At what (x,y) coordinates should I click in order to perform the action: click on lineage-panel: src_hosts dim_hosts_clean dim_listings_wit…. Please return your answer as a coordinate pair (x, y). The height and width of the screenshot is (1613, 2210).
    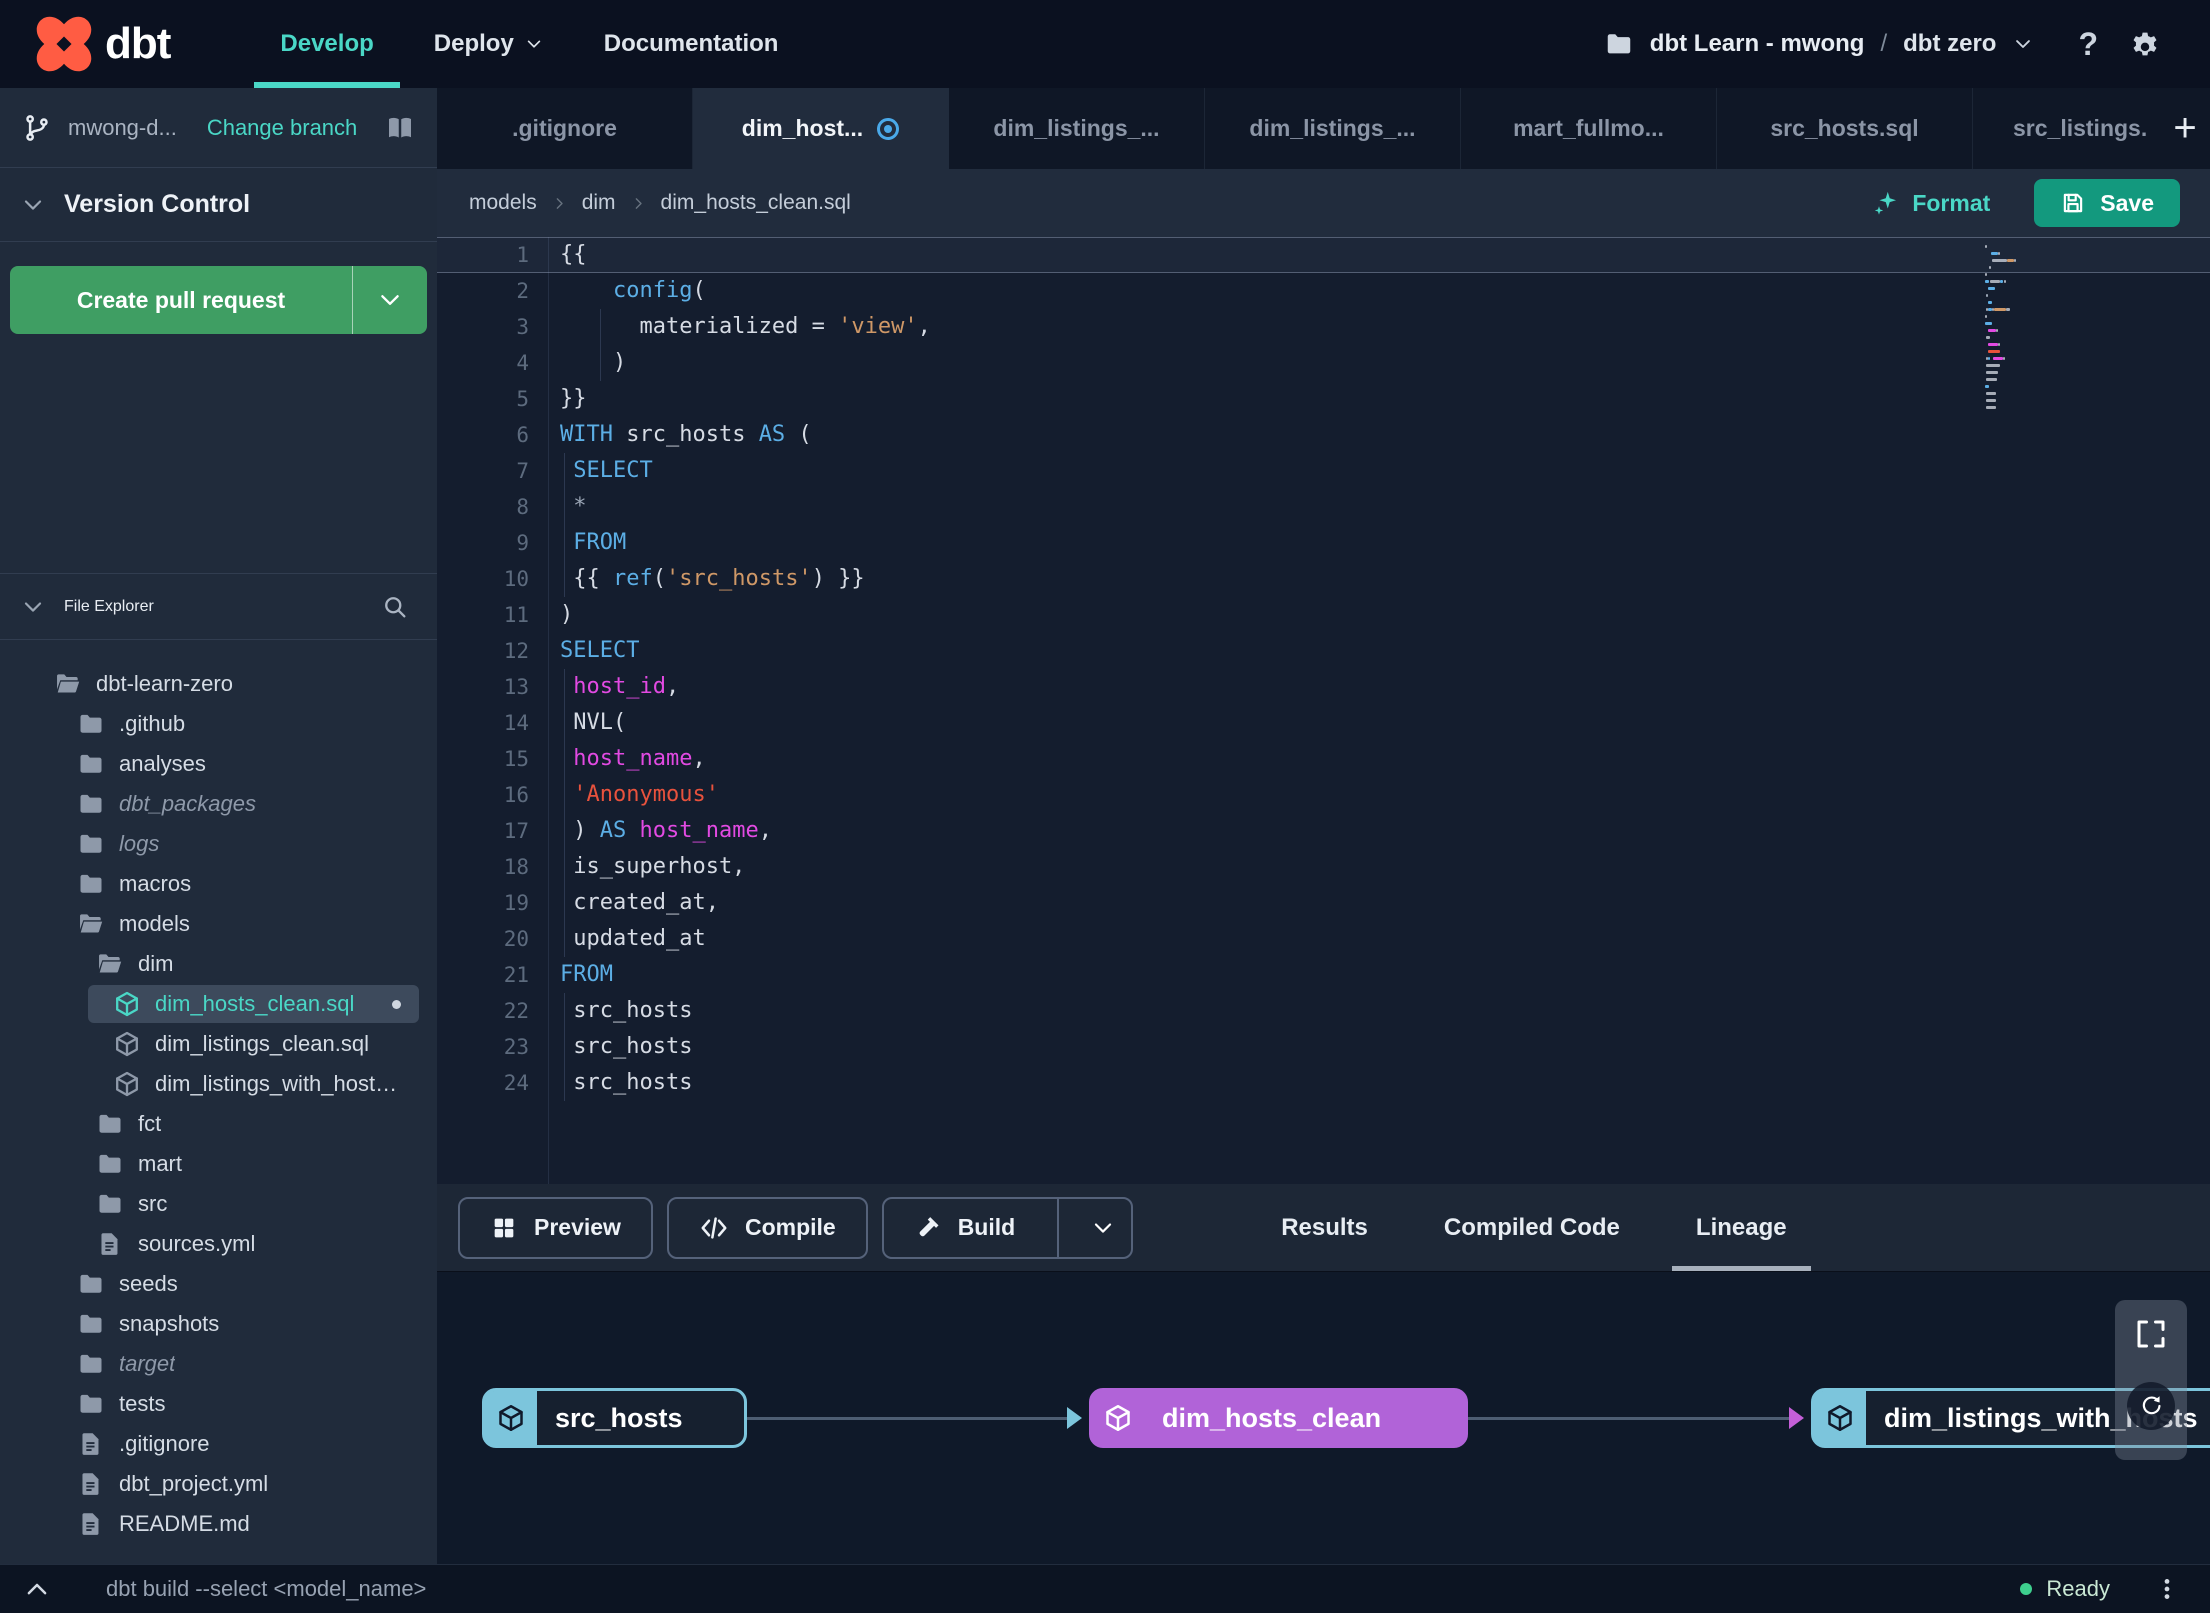
    Looking at the image, I should click on (1323, 1418).